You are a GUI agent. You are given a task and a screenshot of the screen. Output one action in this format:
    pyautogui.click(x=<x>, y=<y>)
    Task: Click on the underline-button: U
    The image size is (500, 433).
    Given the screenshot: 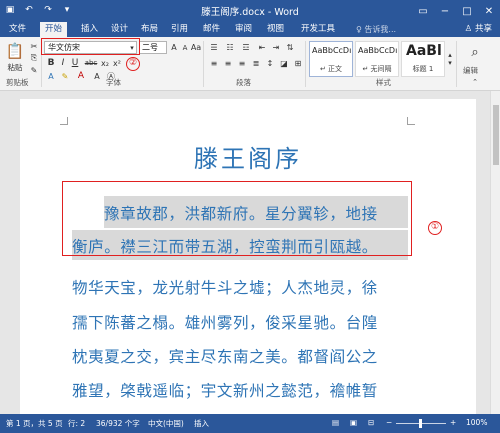 What is the action you would take?
    pyautogui.click(x=75, y=63)
    